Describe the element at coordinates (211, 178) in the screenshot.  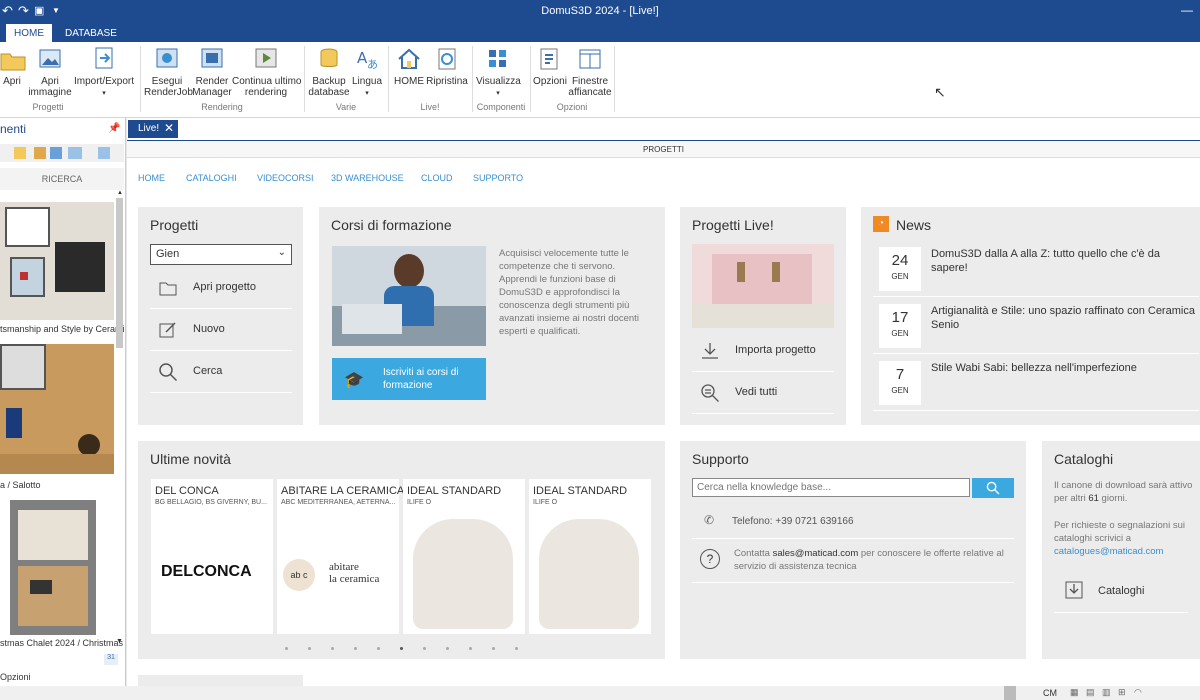
I see `nav-cataloghi: CATALOGHI` at that location.